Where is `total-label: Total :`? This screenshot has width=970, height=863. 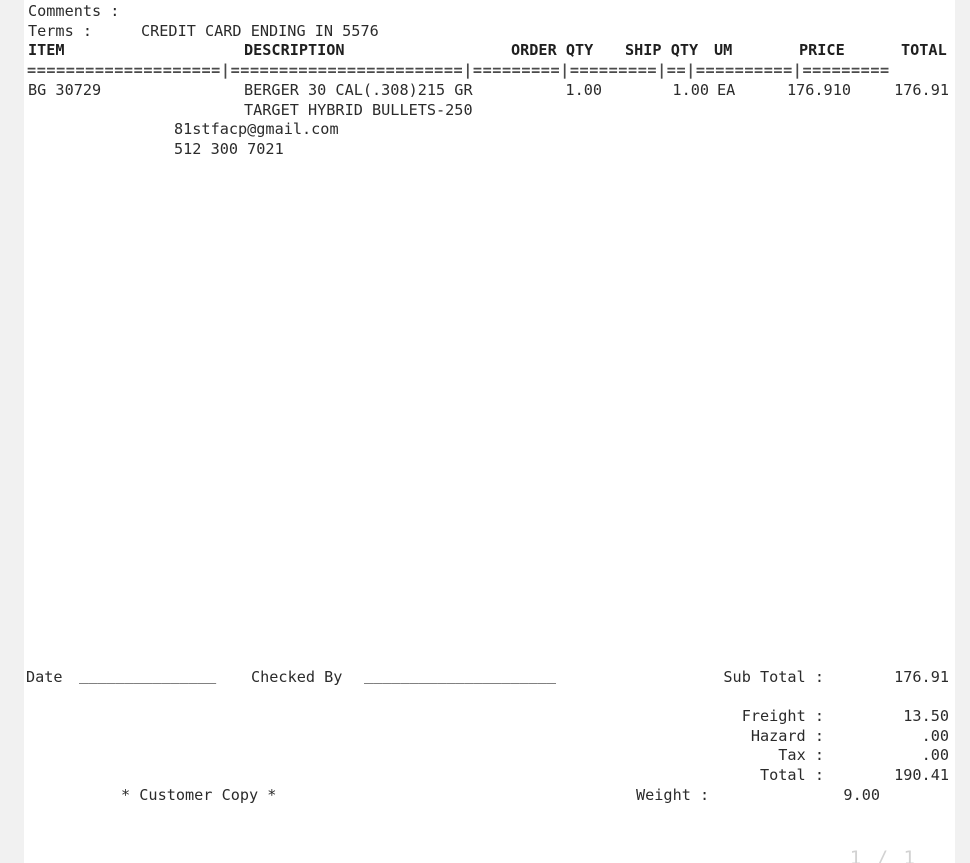 total-label: Total : is located at coordinates (791, 775).